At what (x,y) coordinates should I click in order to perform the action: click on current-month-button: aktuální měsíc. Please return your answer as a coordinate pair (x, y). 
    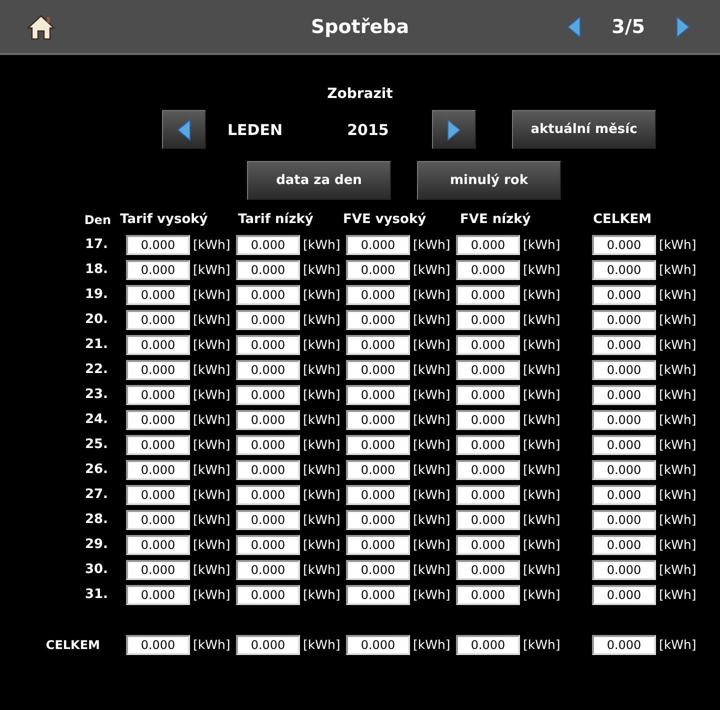
    Looking at the image, I should click on (584, 129).